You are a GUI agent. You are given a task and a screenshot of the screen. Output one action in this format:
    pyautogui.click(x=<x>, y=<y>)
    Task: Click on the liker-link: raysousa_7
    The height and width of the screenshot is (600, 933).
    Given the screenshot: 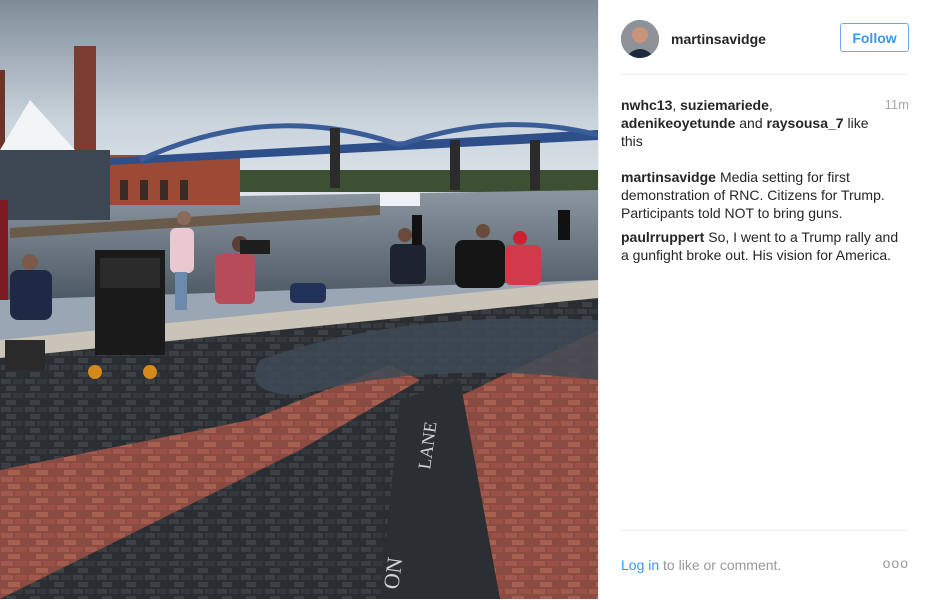 What is the action you would take?
    pyautogui.click(x=805, y=123)
    